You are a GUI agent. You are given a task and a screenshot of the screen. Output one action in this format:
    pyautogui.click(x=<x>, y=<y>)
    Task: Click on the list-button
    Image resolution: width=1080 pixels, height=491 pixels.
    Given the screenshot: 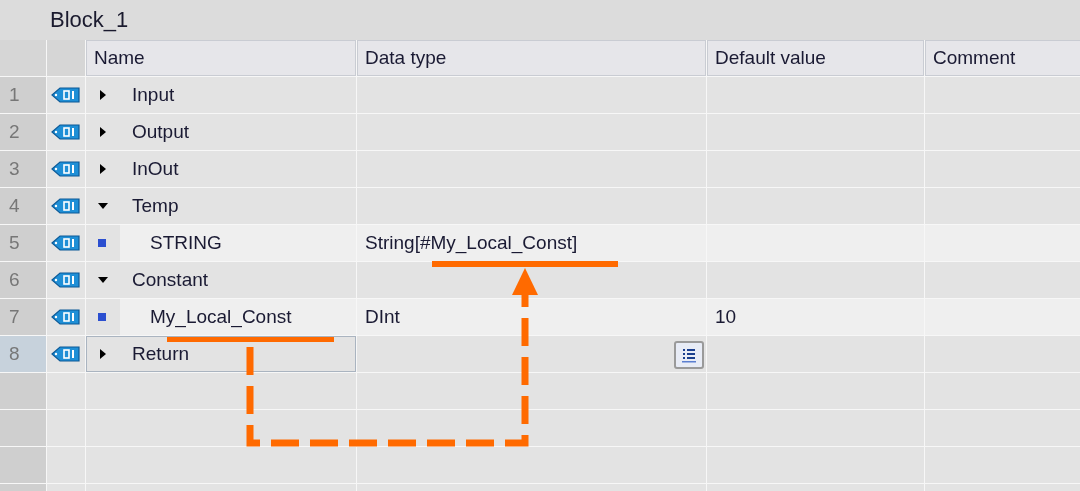 What is the action you would take?
    pyautogui.click(x=689, y=355)
    